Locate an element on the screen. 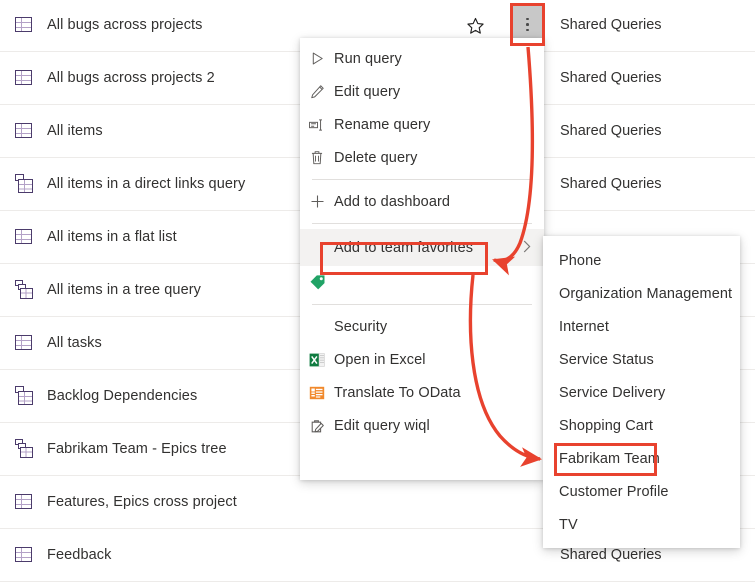 The image size is (755, 583). more-actions-ellipsis-icon is located at coordinates (527, 24).